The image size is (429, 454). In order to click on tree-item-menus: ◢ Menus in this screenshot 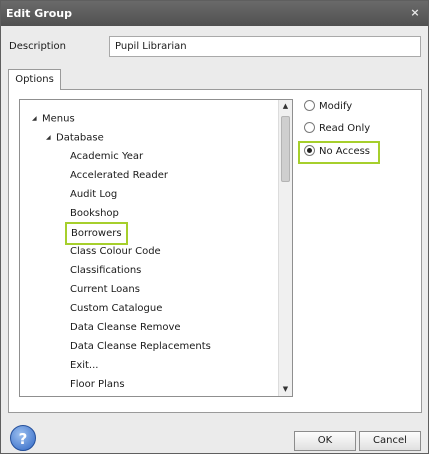, I will do `click(53, 118)`.